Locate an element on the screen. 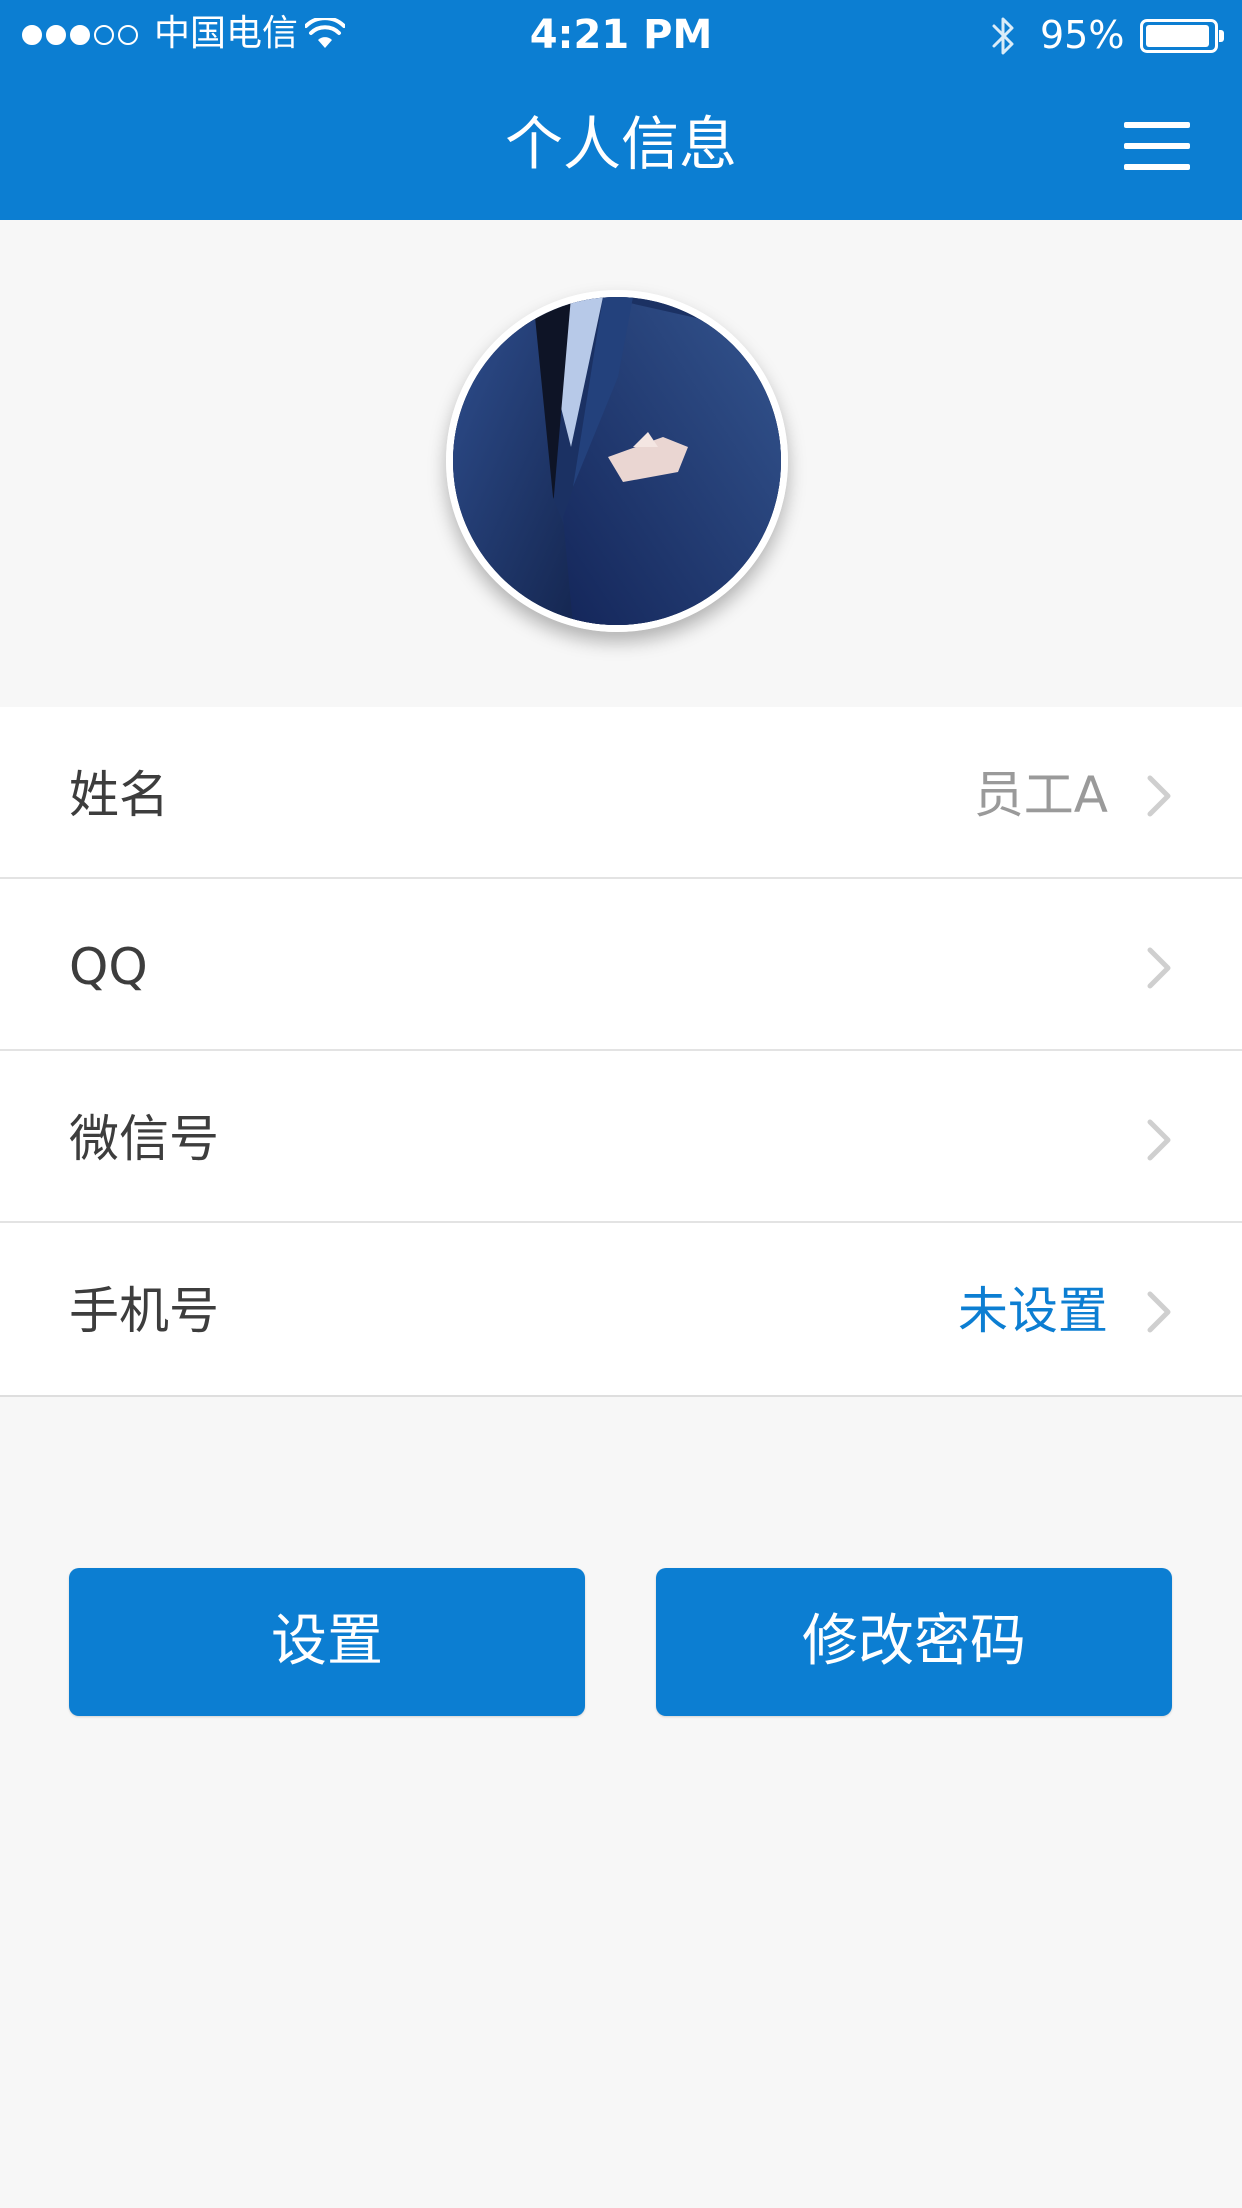 The width and height of the screenshot is (1242, 2208). row-label: 手机号 is located at coordinates (144, 1311).